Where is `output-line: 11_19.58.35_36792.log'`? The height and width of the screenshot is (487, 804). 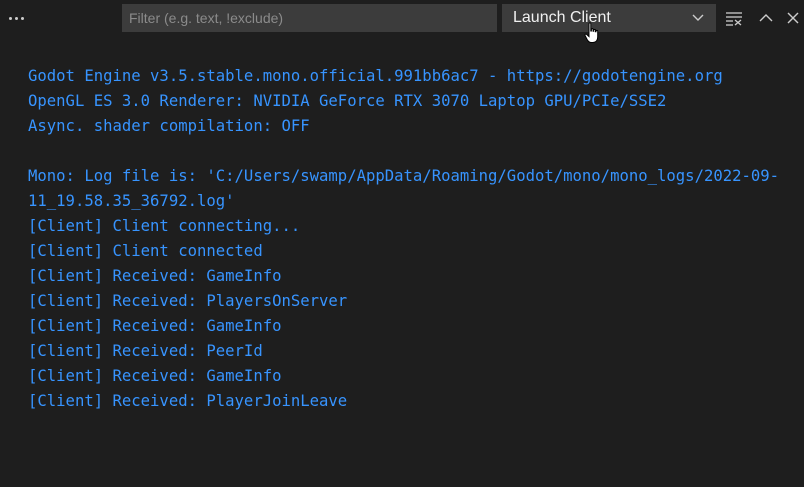 output-line: 11_19.58.35_36792.log' is located at coordinates (131, 201).